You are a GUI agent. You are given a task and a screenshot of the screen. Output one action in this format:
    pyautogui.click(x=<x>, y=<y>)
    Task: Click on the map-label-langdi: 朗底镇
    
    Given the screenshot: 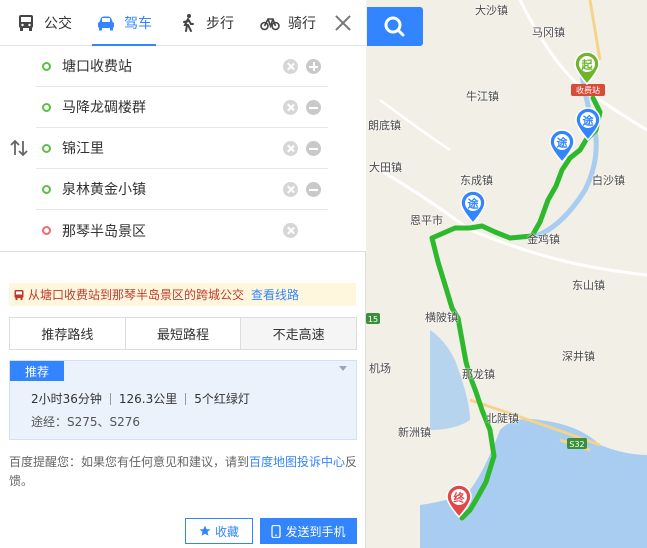 What is the action you would take?
    pyautogui.click(x=384, y=125)
    